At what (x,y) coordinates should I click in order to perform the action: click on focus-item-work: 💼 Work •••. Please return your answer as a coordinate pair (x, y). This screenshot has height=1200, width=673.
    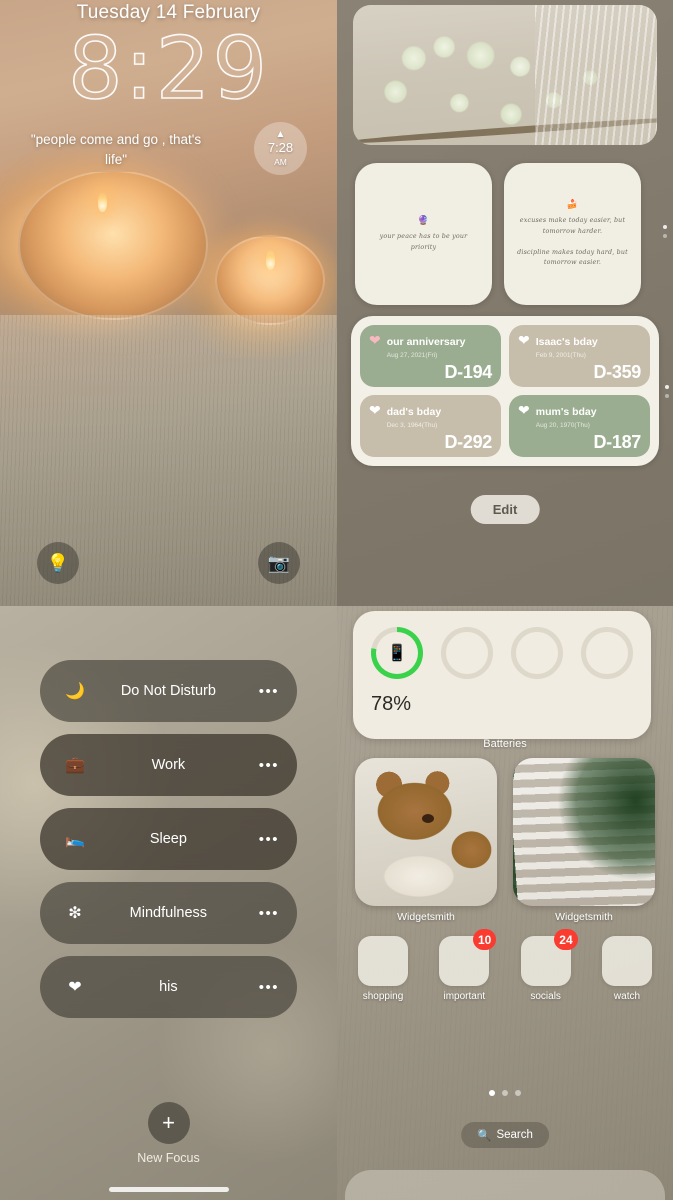
    Looking at the image, I should click on (168, 765).